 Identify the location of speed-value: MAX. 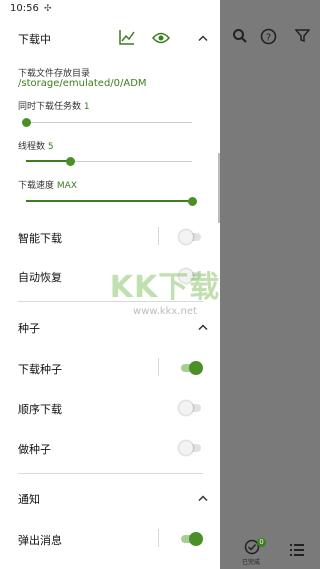
(66, 186).